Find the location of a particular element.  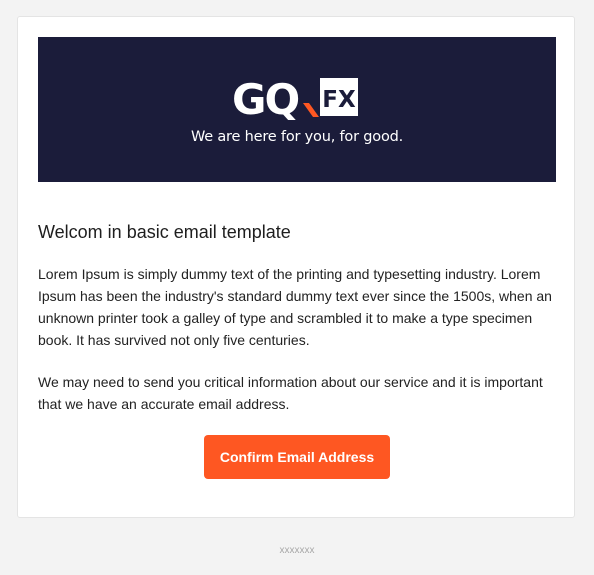

confirm-email-button: Confirm Email Address is located at coordinates (297, 457).